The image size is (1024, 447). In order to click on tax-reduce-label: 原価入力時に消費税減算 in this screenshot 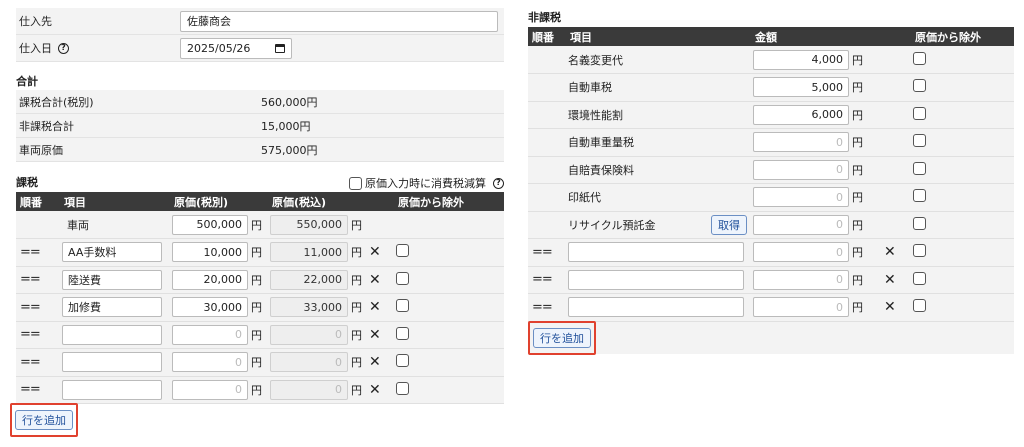, I will do `click(425, 183)`.